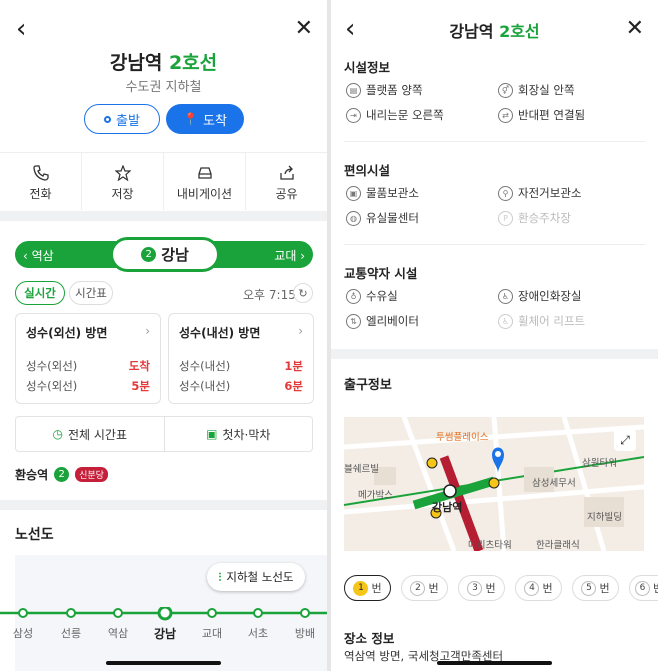  What do you see at coordinates (353, 193) in the screenshot?
I see `locker-icon: ▣` at bounding box center [353, 193].